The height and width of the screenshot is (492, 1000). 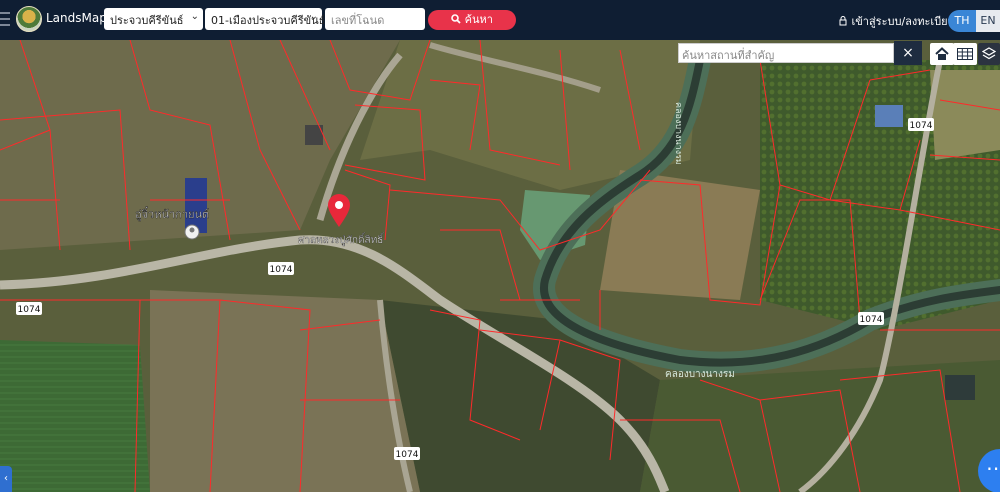 I want to click on search-icon, so click(x=456, y=19).